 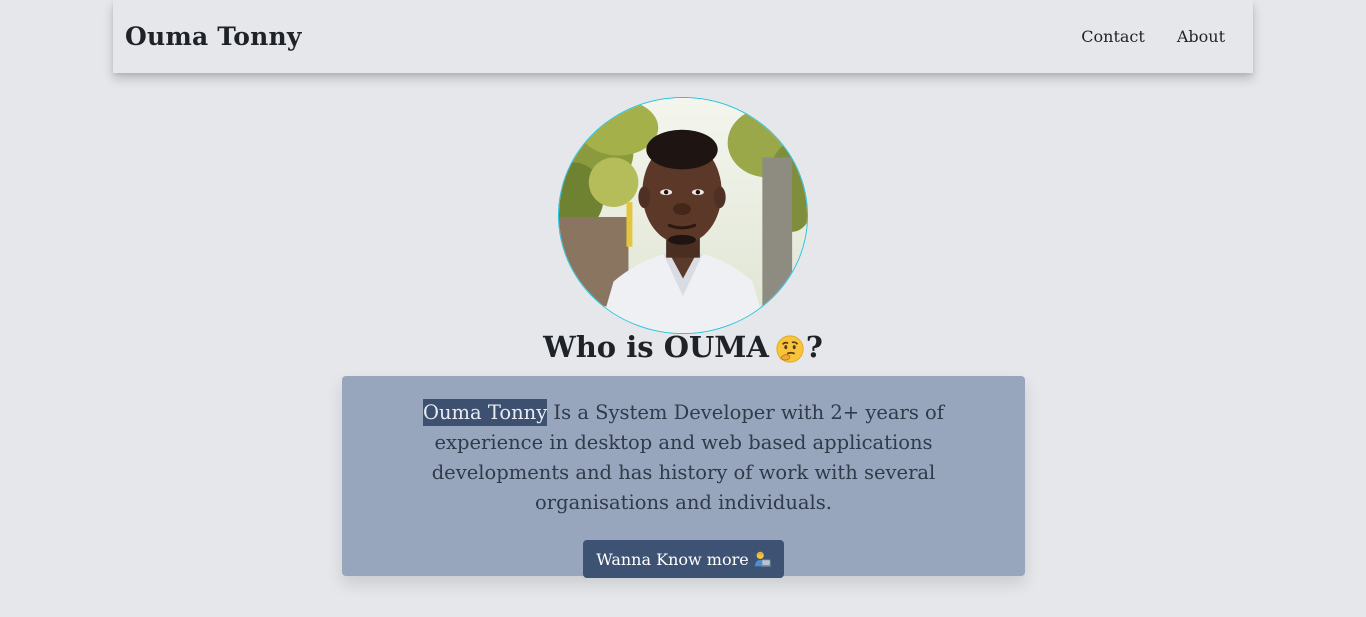 I want to click on profile-photo-icon, so click(x=683, y=215).